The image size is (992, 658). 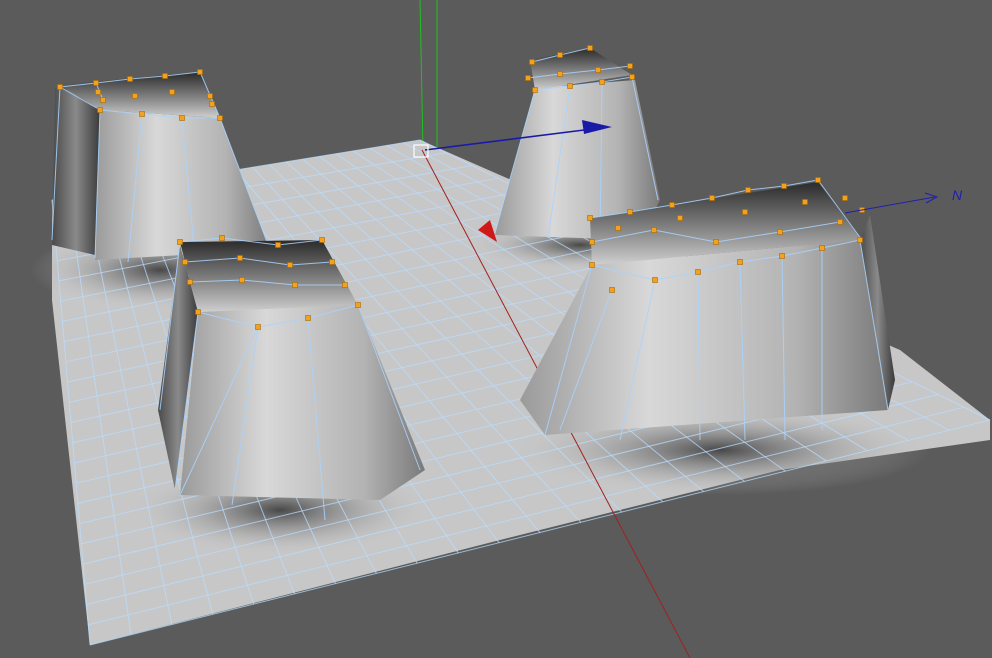 I want to click on y-axis-line, so click(x=421, y=75).